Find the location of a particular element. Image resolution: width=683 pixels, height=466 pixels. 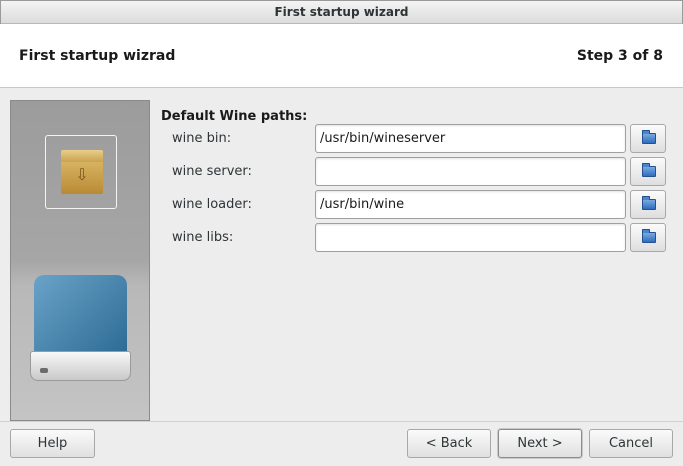

drive-icon is located at coordinates (80, 330).